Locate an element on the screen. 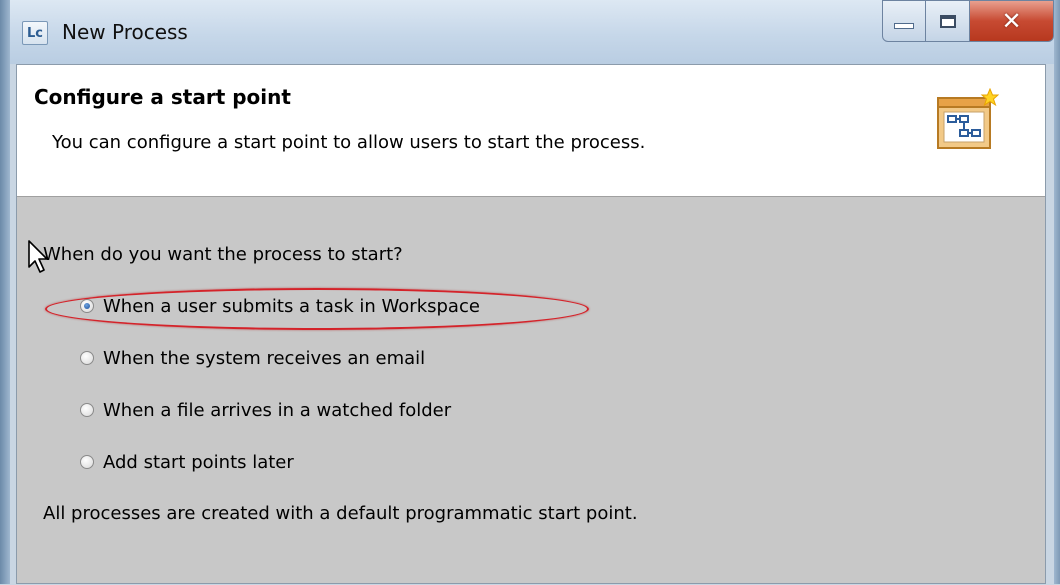  option-watched-folder: When a file arrives in a watched folder is located at coordinates (265, 410).